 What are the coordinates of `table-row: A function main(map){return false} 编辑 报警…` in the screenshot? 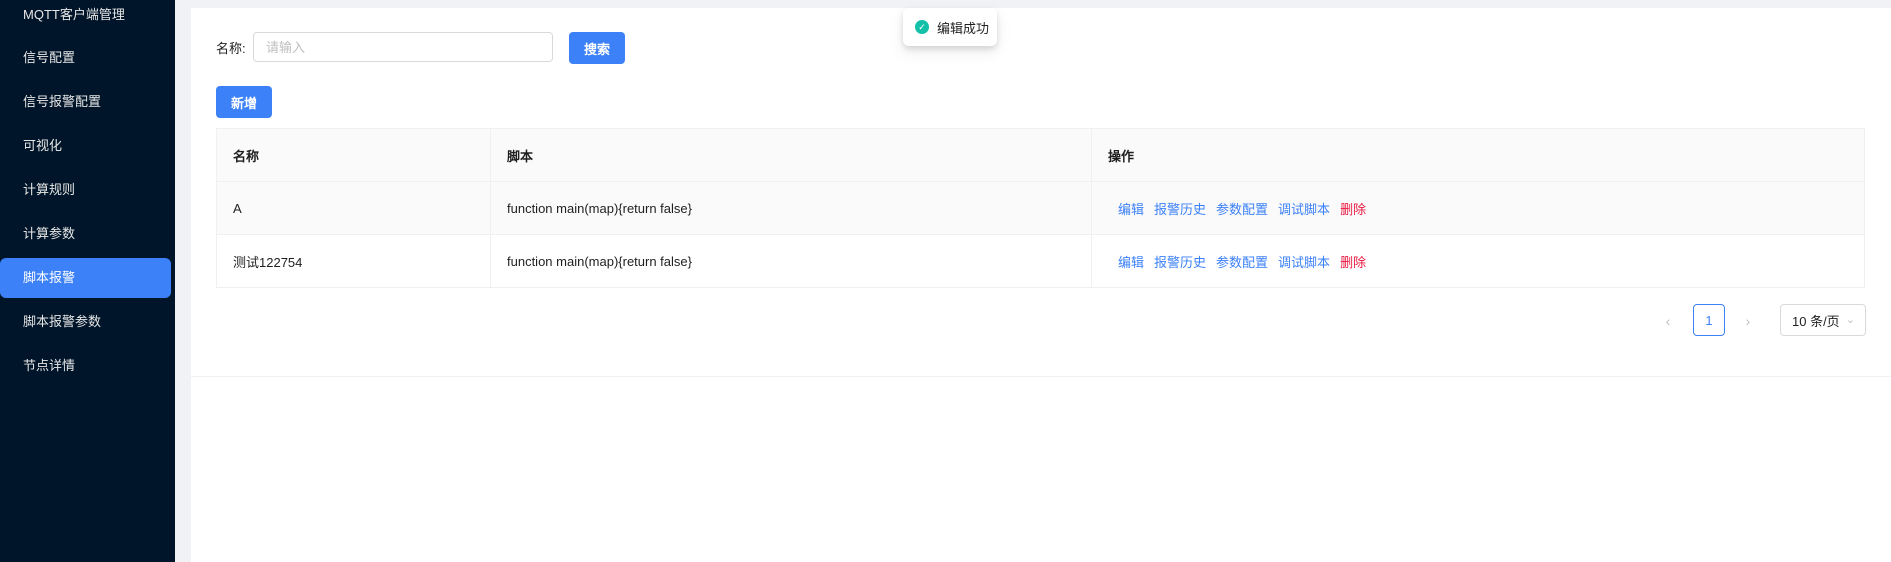 It's located at (1040, 208).